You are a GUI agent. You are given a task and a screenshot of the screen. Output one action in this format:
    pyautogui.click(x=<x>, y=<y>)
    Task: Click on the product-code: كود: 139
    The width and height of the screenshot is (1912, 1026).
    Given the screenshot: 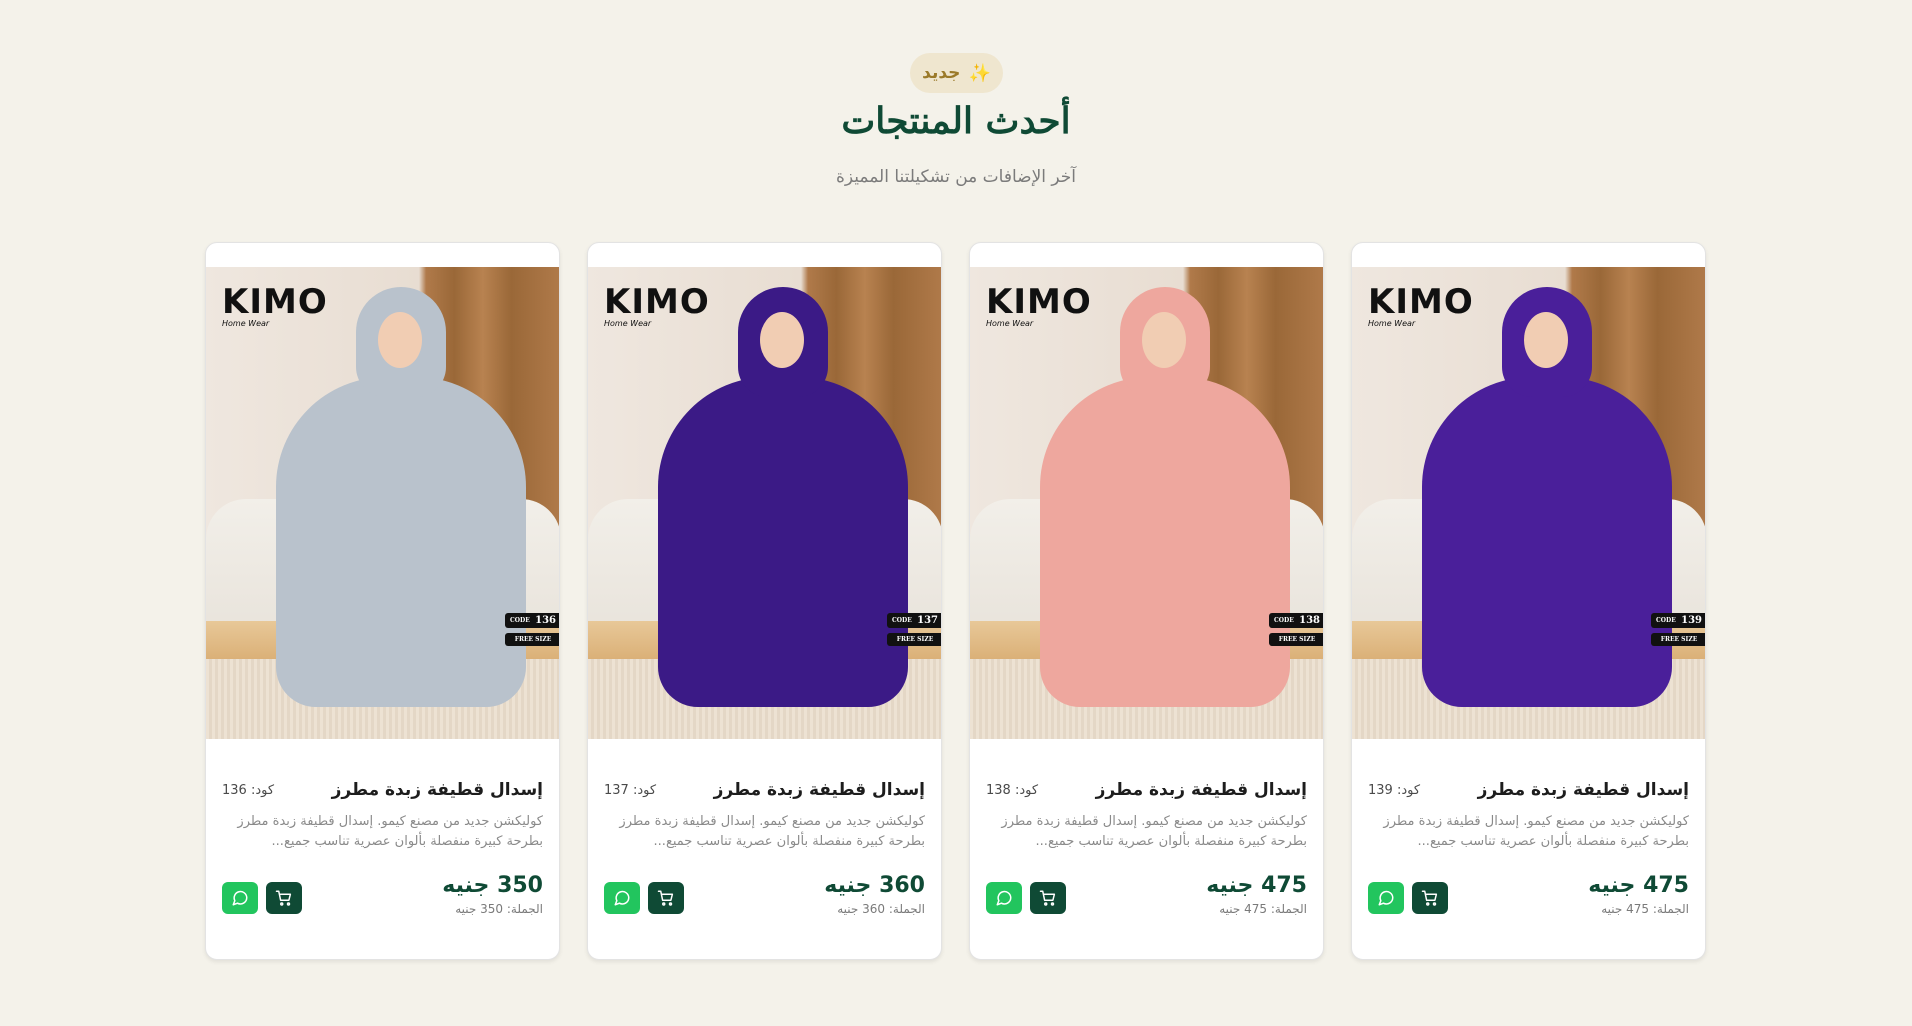 What is the action you would take?
    pyautogui.click(x=1394, y=790)
    